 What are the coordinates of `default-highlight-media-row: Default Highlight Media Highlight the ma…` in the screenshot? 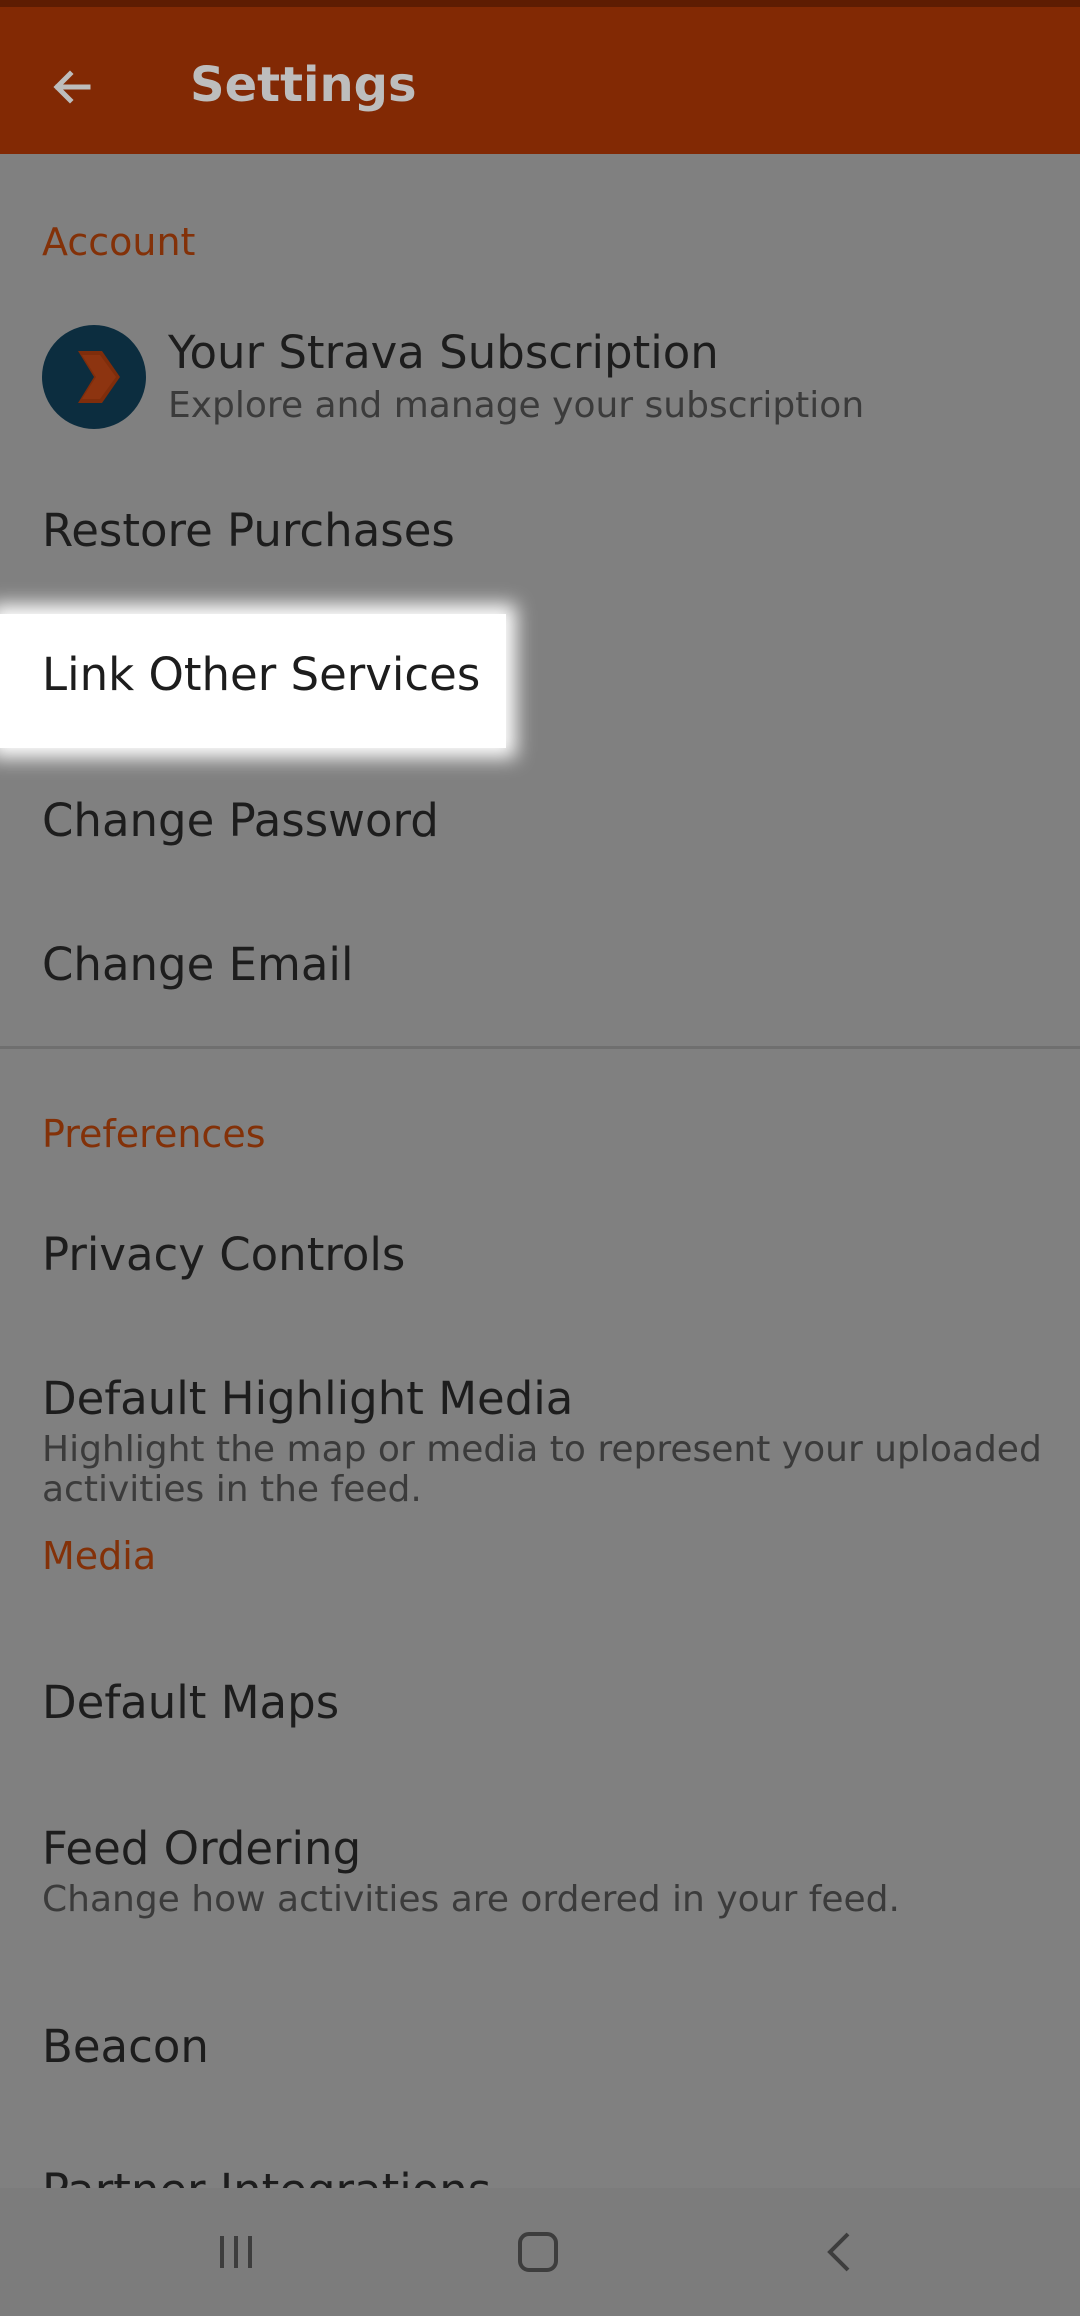 It's located at (540, 1482).